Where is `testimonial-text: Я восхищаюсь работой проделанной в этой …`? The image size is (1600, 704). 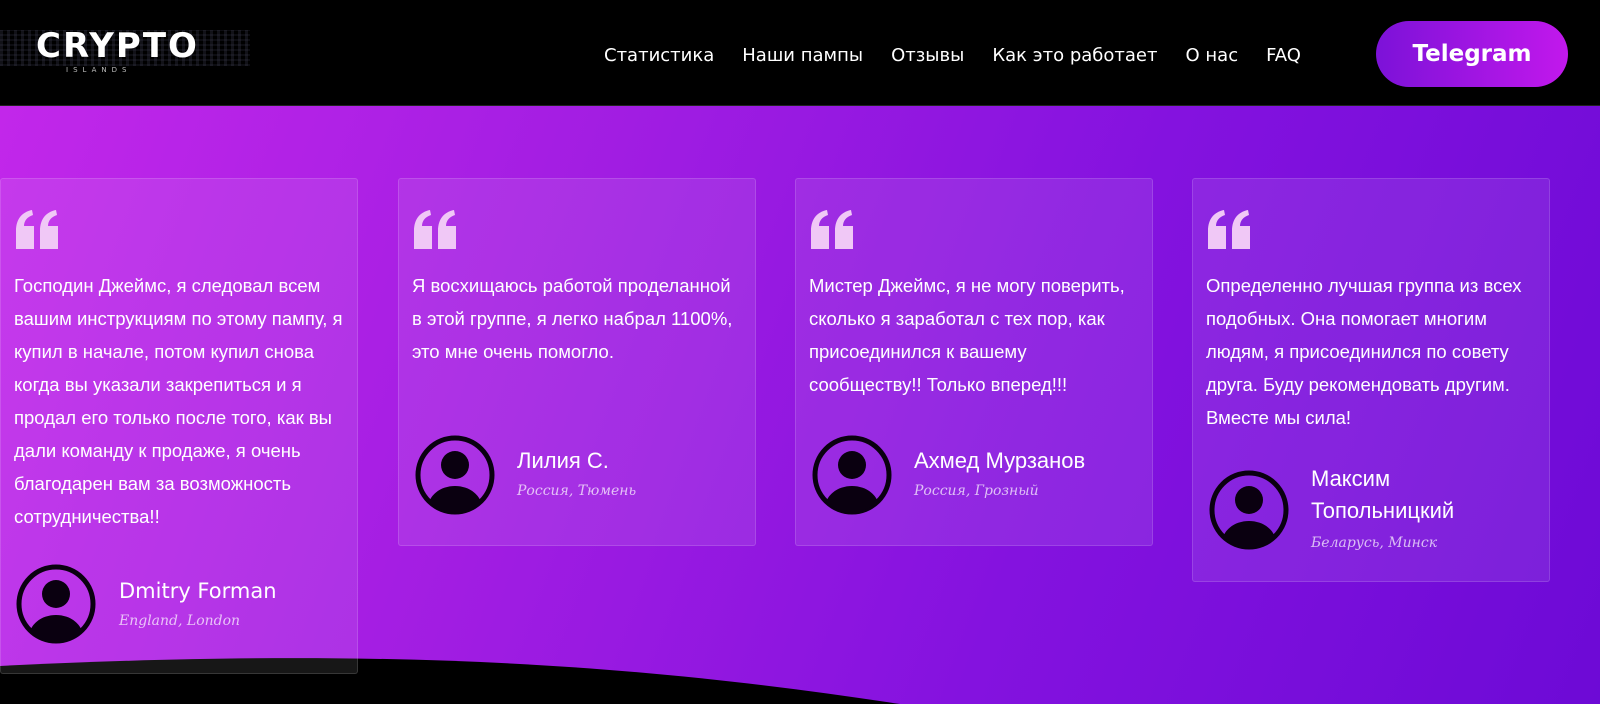
testimonial-text: Я восхищаюсь работой проделанной в этой … is located at coordinates (572, 318).